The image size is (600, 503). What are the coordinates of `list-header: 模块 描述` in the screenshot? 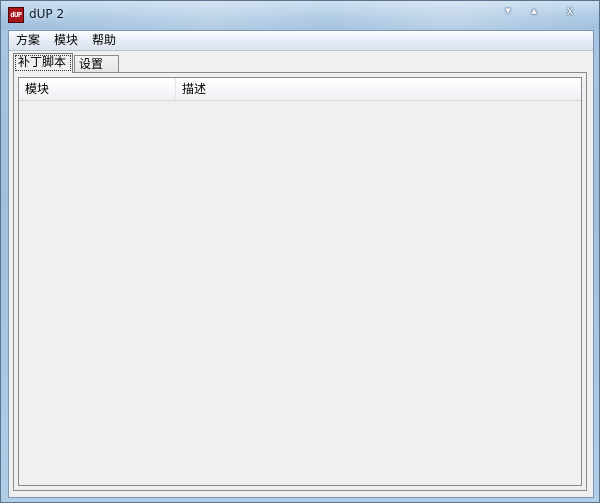 It's located at (300, 89).